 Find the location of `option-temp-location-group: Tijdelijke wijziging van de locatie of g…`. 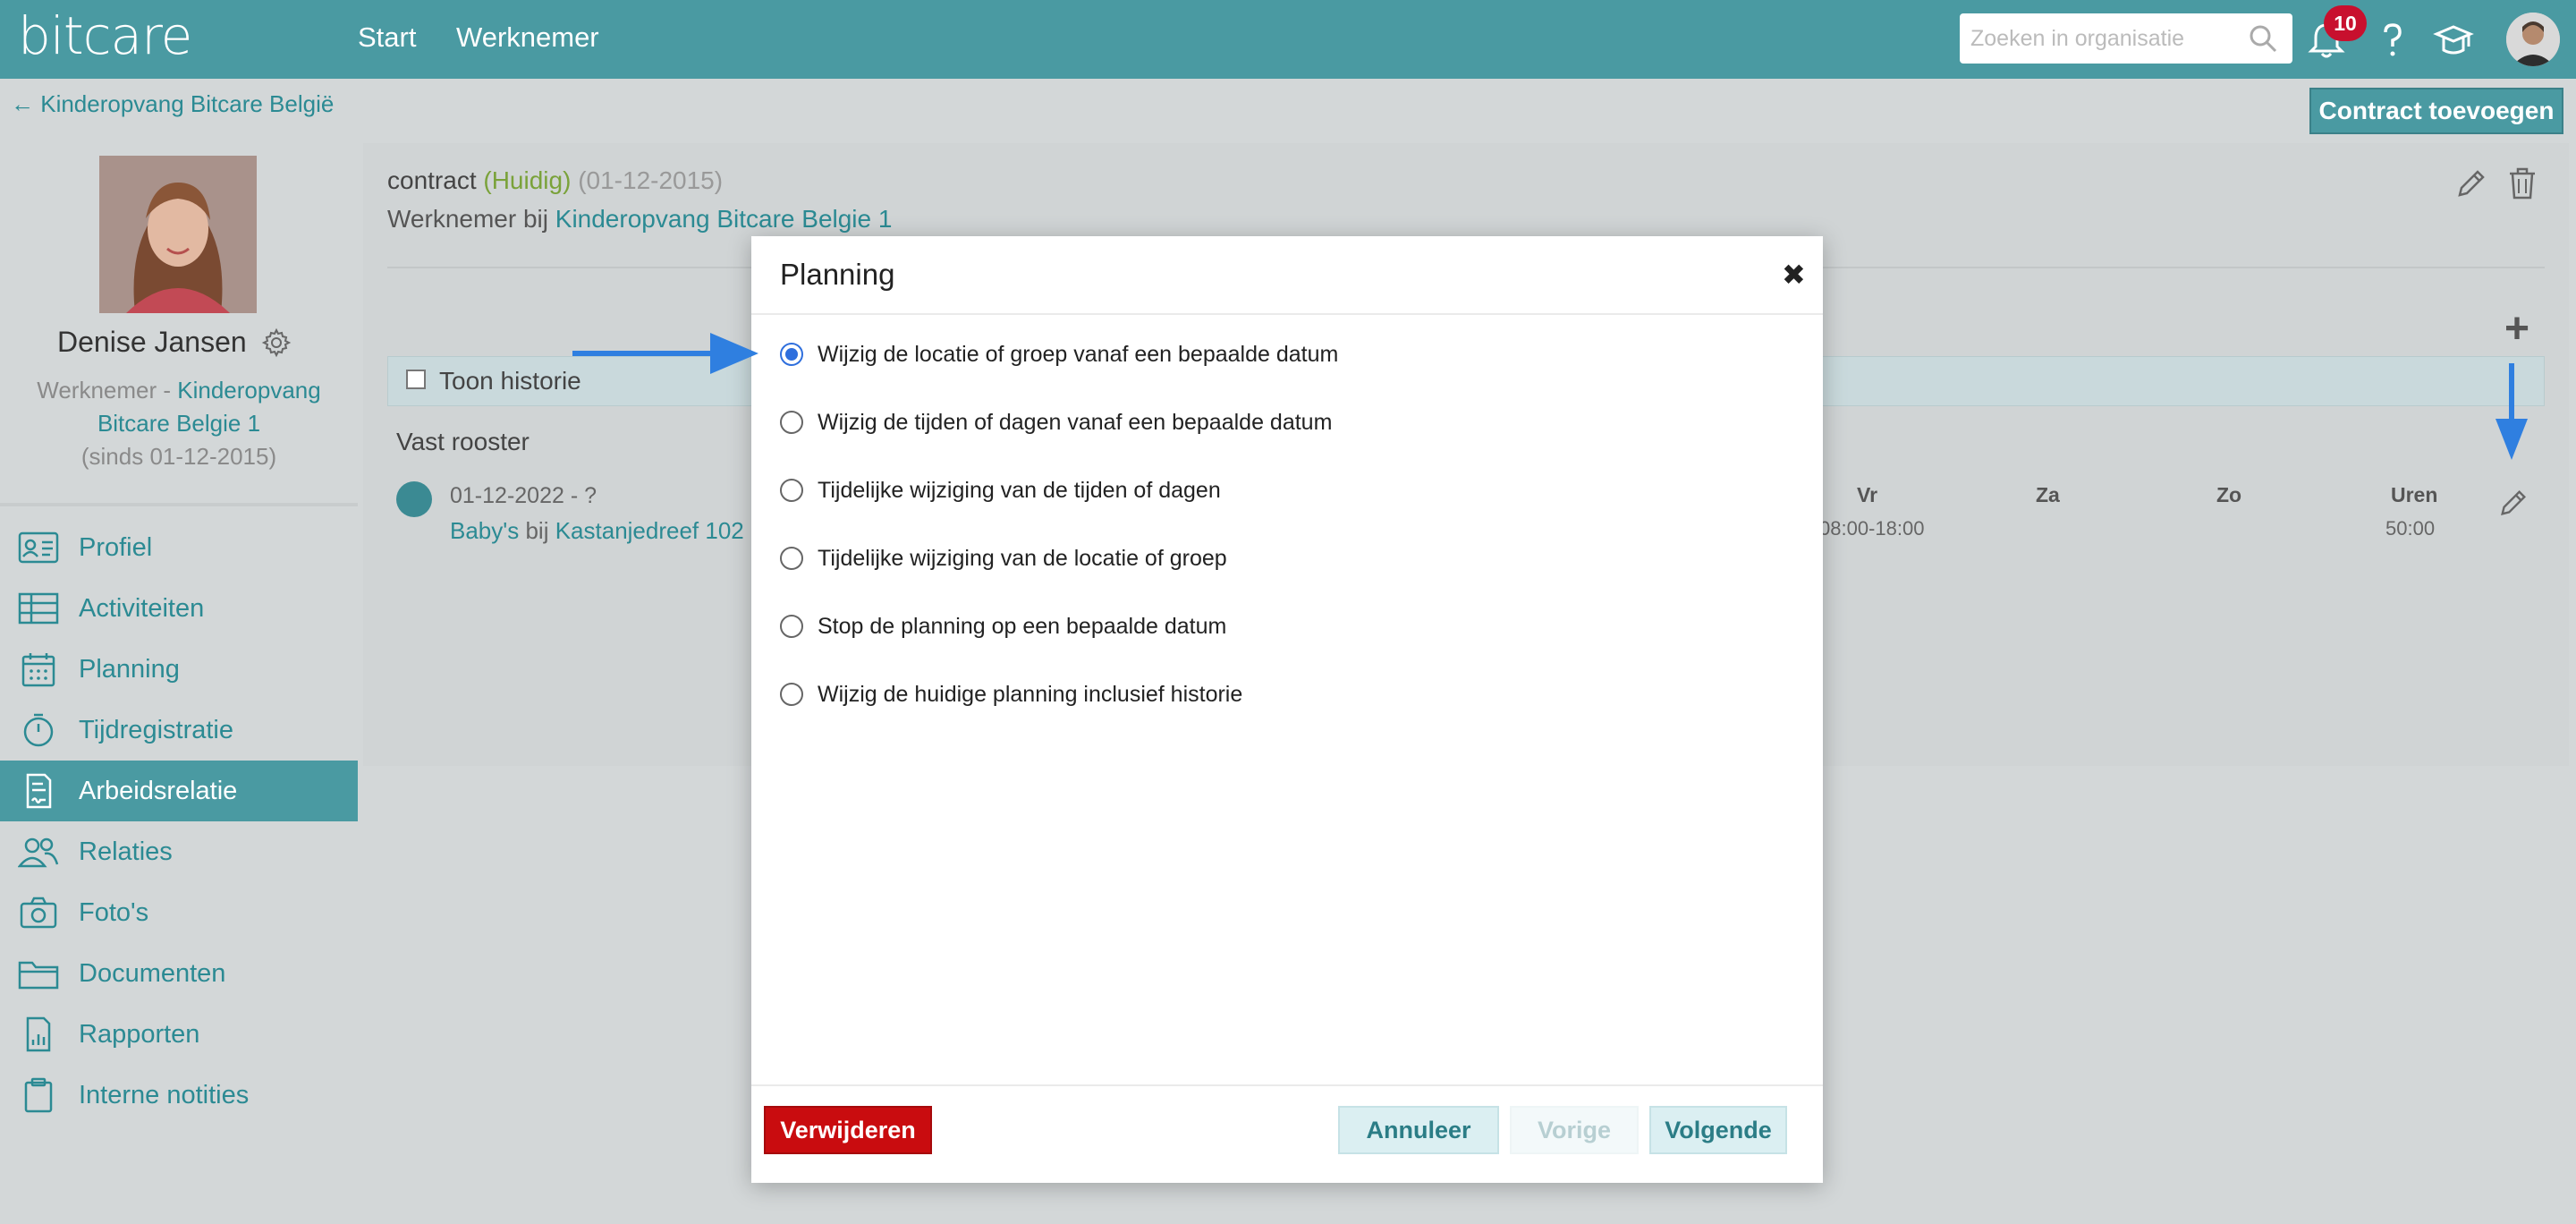

option-temp-location-group: Tijdelijke wijziging van de locatie of g… is located at coordinates (1003, 558).